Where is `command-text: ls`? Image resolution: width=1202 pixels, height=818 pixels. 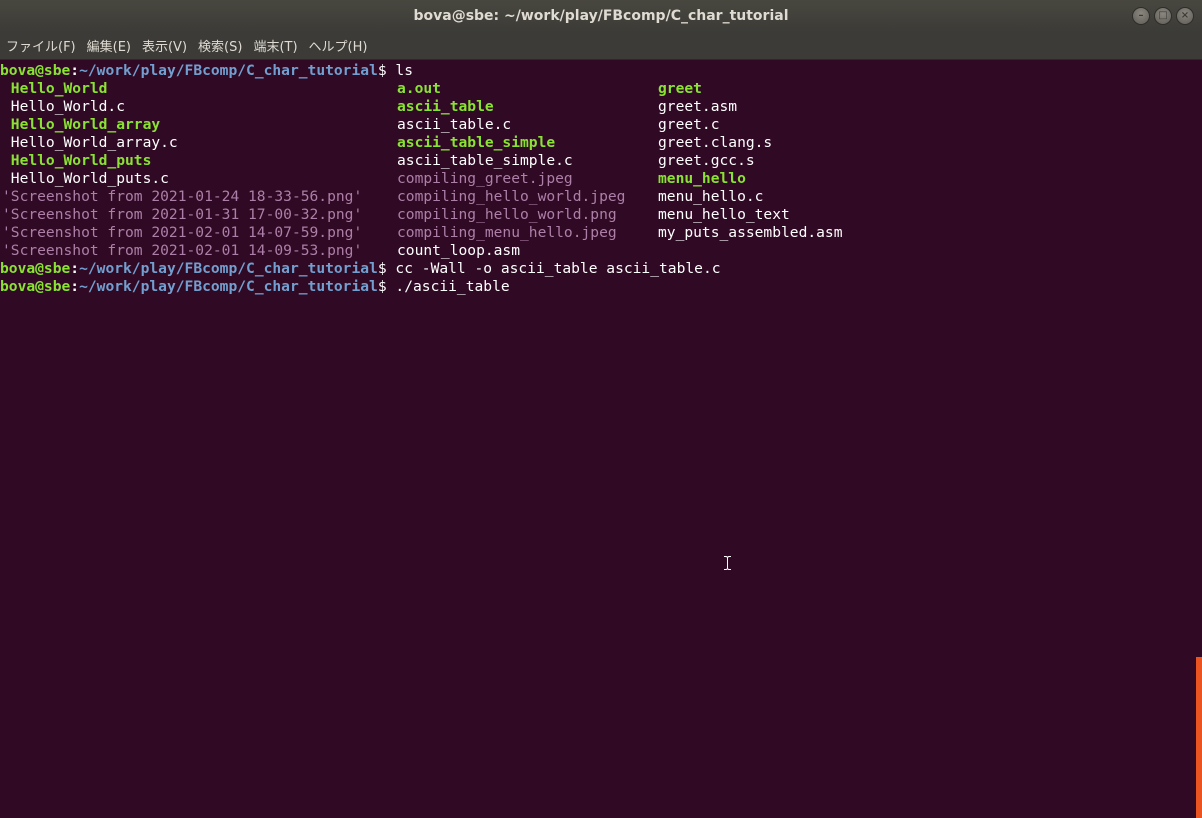
command-text: ls is located at coordinates (404, 70).